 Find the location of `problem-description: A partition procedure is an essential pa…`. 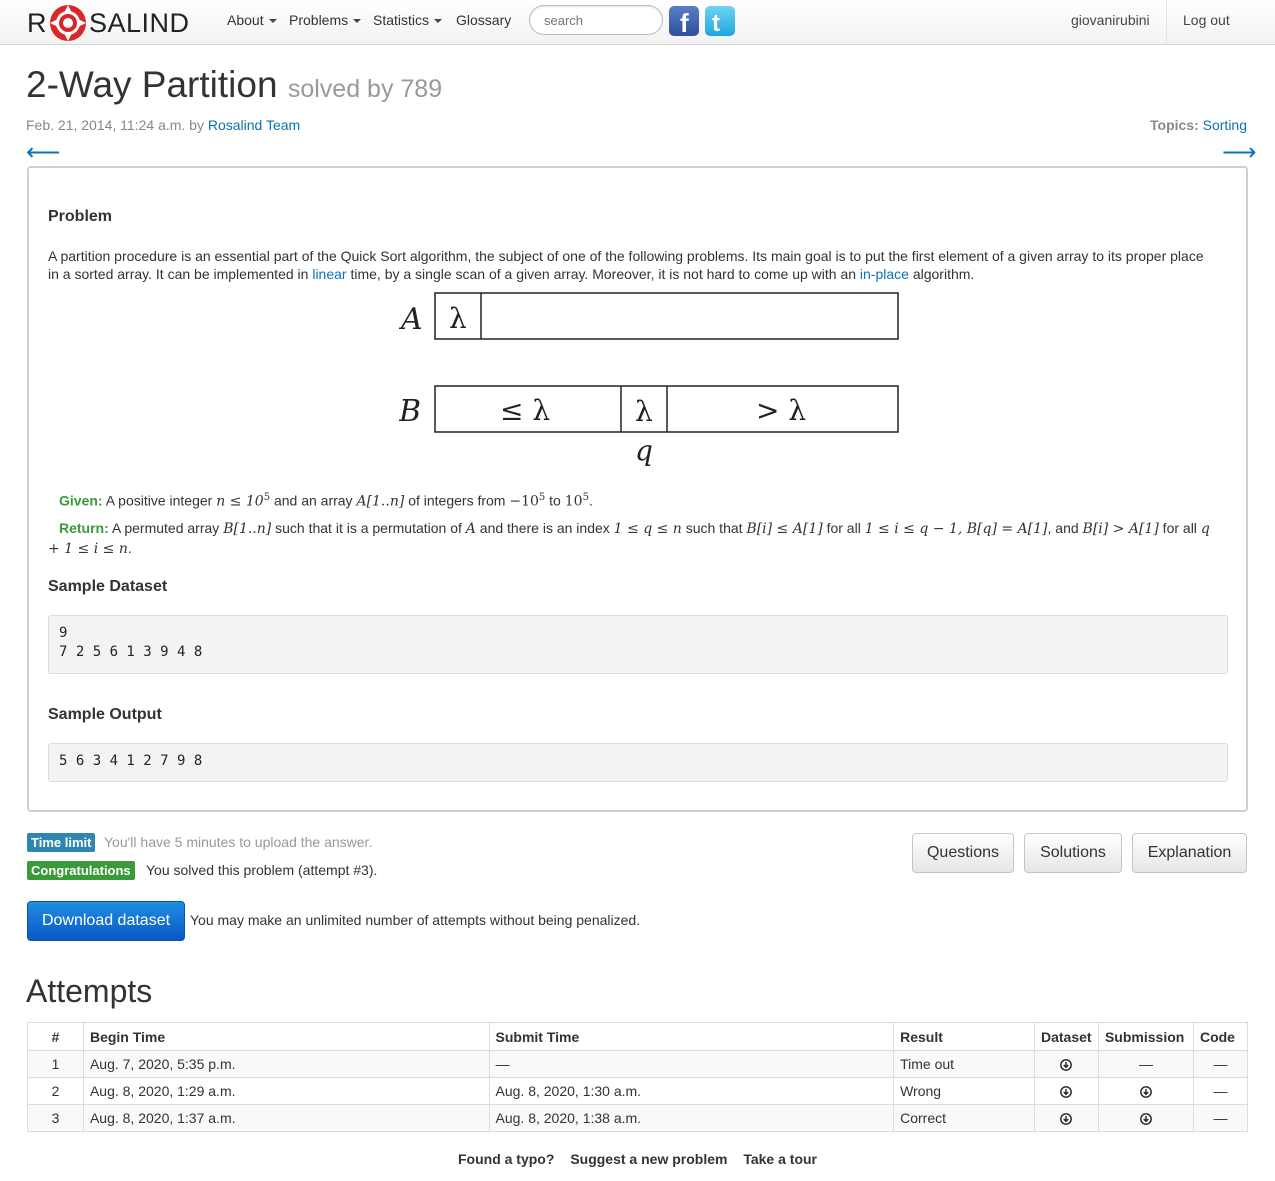

problem-description: A partition procedure is an essential pa… is located at coordinates (633, 265).